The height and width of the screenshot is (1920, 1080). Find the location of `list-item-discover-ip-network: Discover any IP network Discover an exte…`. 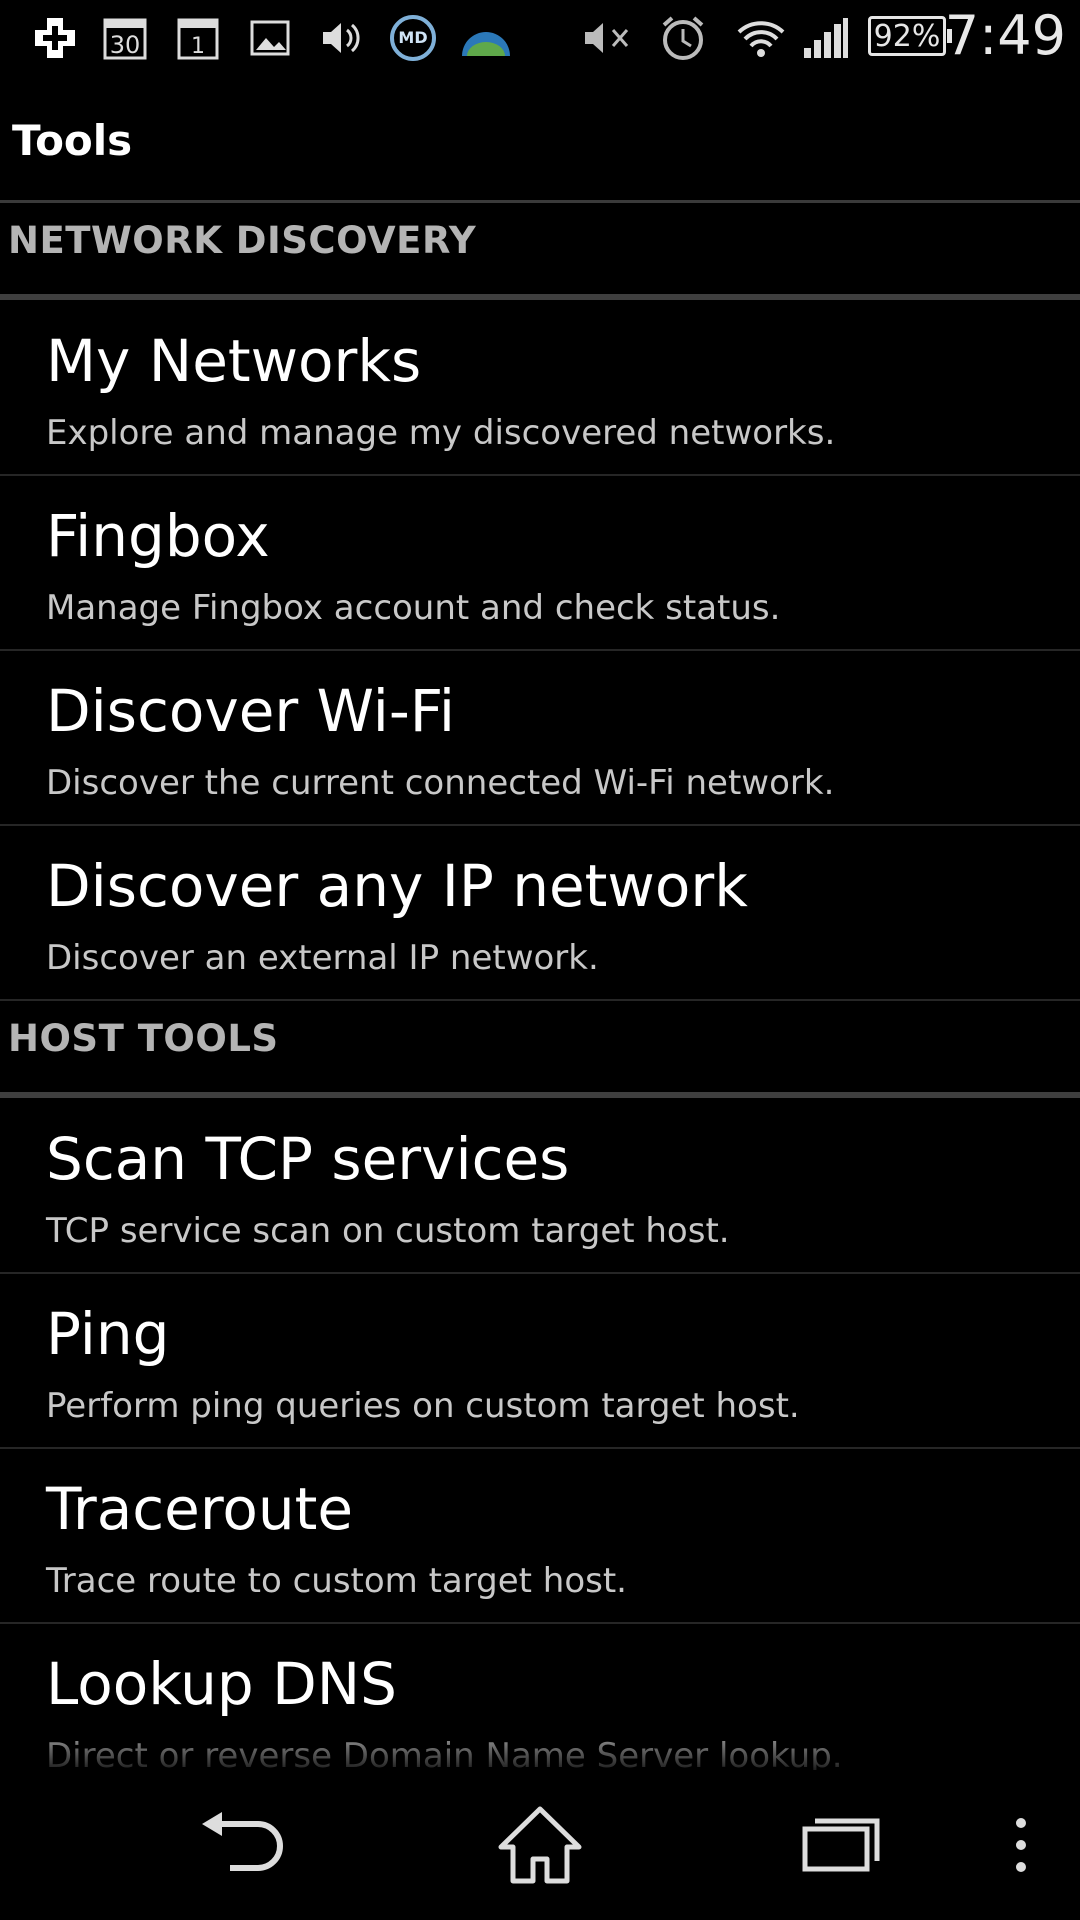

list-item-discover-ip-network: Discover any IP network Discover an exte… is located at coordinates (540, 913).